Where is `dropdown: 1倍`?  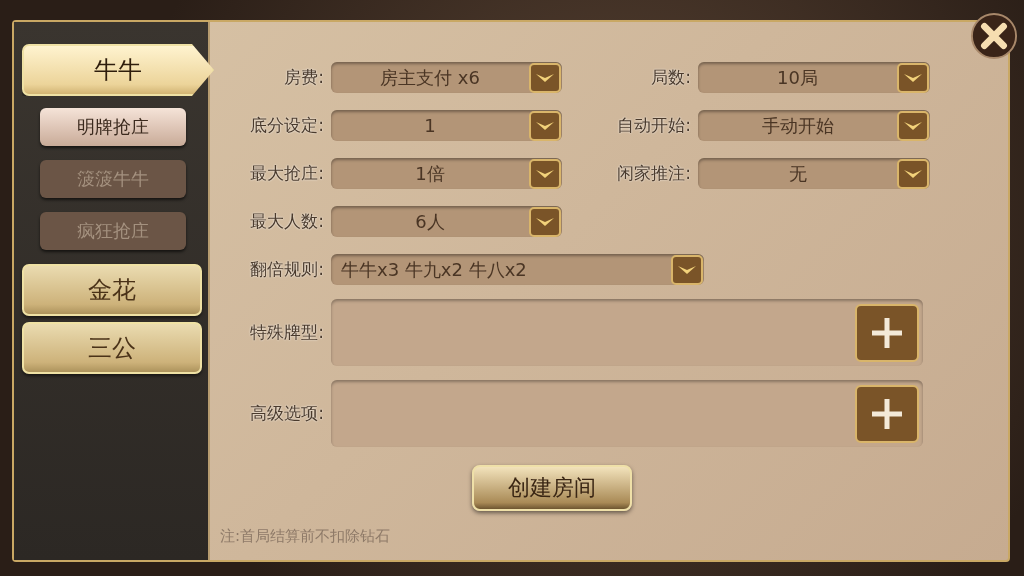 dropdown: 1倍 is located at coordinates (446, 173).